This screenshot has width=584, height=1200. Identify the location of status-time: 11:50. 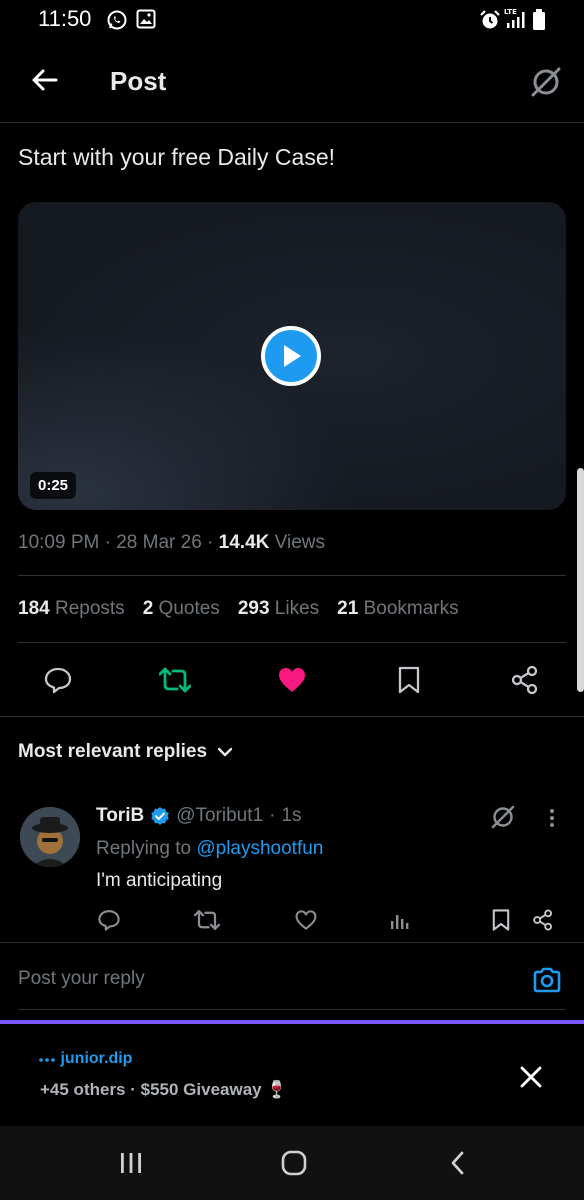
(65, 18).